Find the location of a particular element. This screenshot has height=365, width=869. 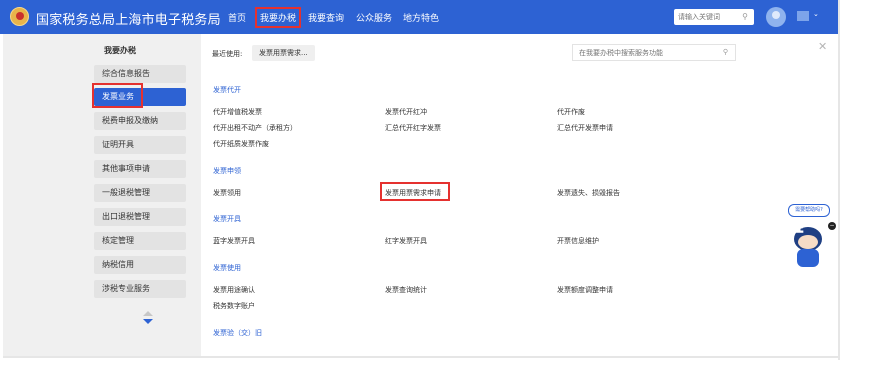

sidebar-item-comprehensive-info: 综合信息报告 is located at coordinates (140, 74).